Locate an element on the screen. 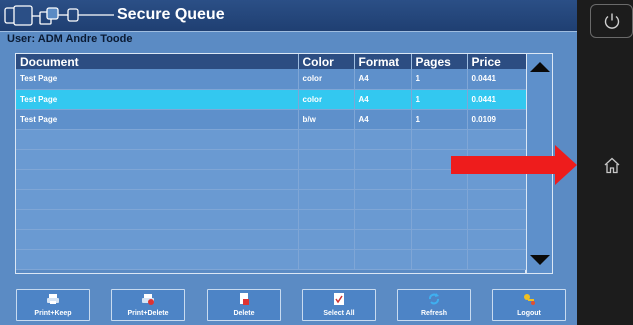  triangle-up-icon is located at coordinates (539, 67).